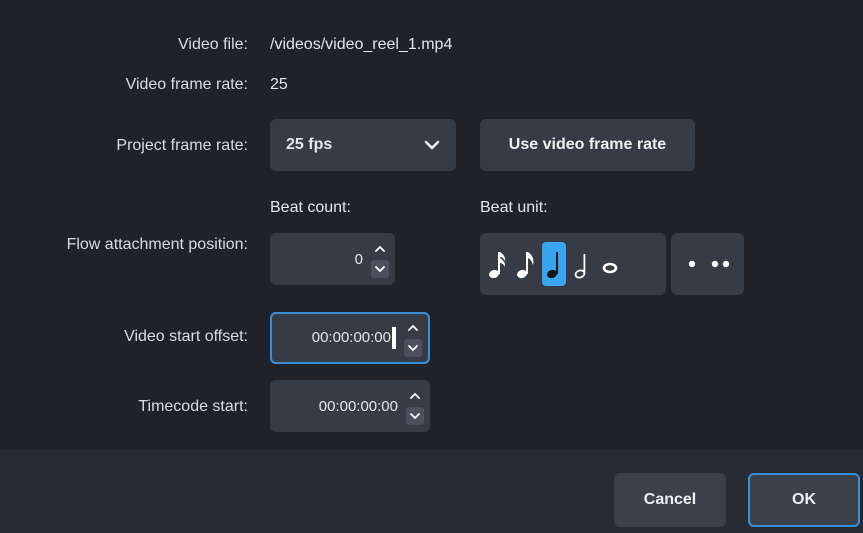  I want to click on eighth-note-button, so click(526, 264).